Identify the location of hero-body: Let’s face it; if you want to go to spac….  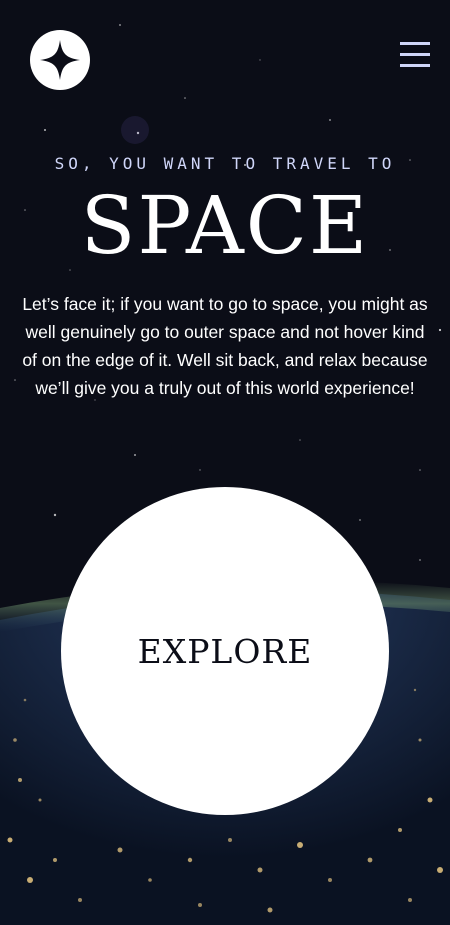
(225, 346).